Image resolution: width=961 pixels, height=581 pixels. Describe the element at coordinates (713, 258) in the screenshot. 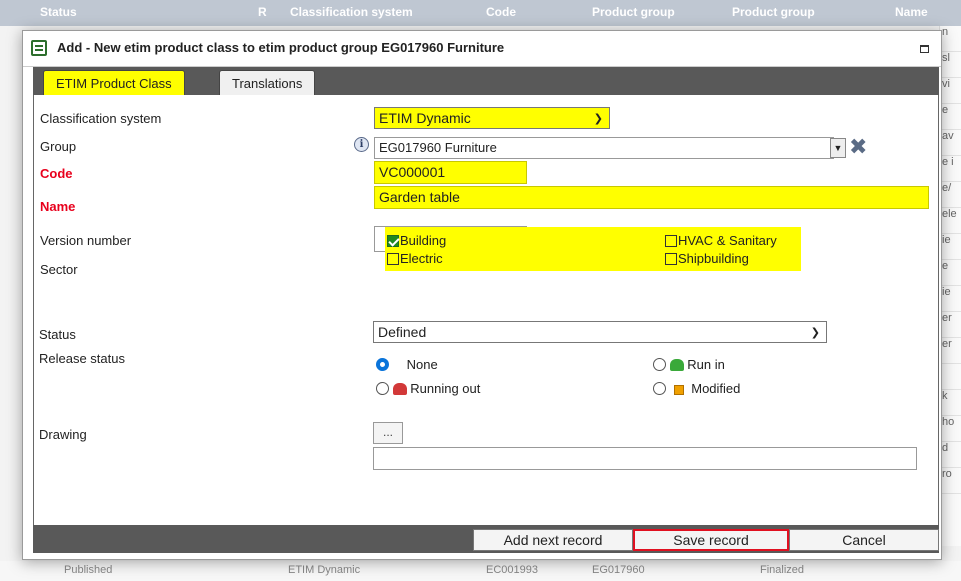

I see `sector-shipbuilding-label: Shipbuilding` at that location.